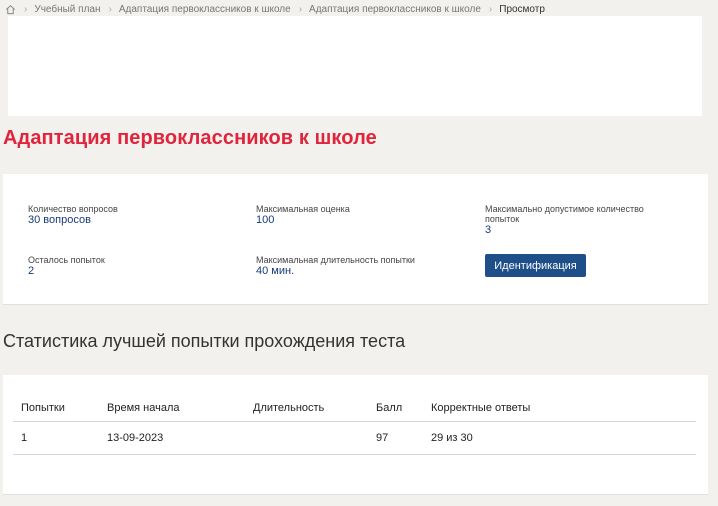 The image size is (718, 506). Describe the element at coordinates (128, 215) in the screenshot. I see `questions-count: Количество вопросов 30 вопросов` at that location.